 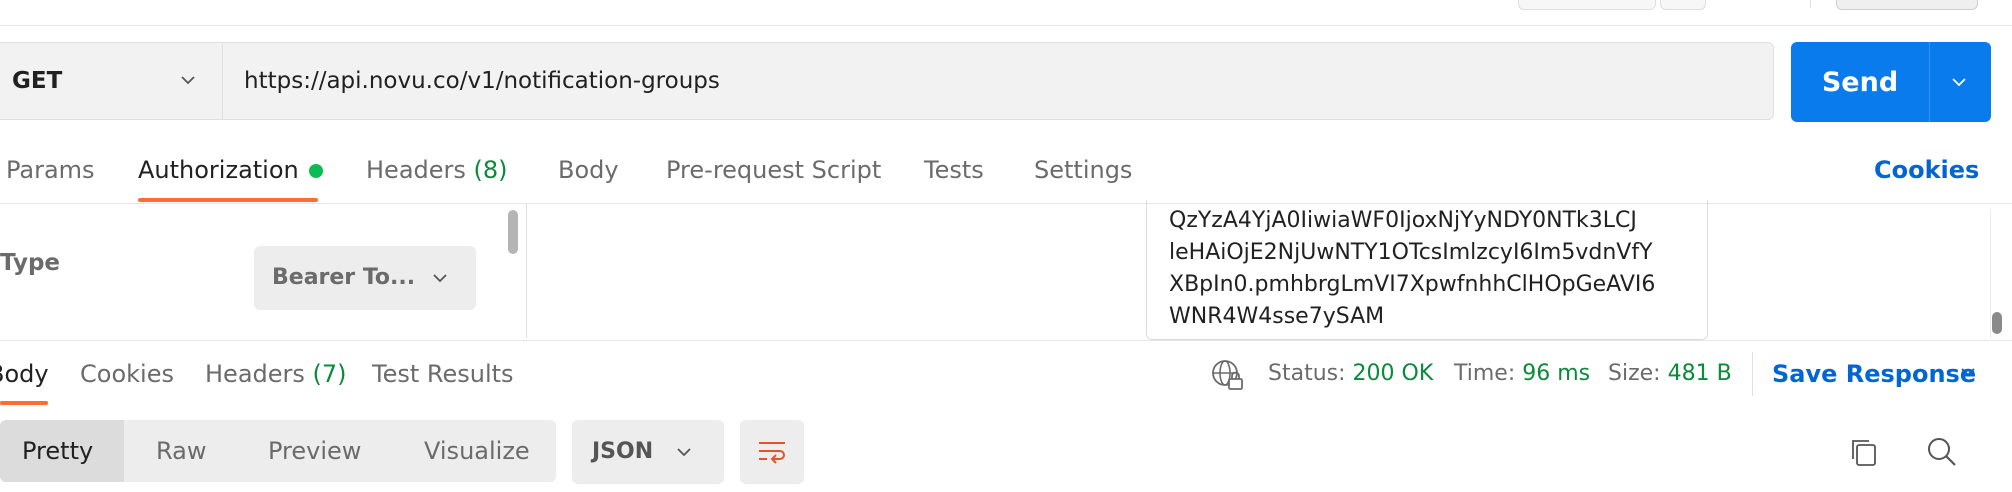 I want to click on tab-tests: Tests, so click(x=954, y=170).